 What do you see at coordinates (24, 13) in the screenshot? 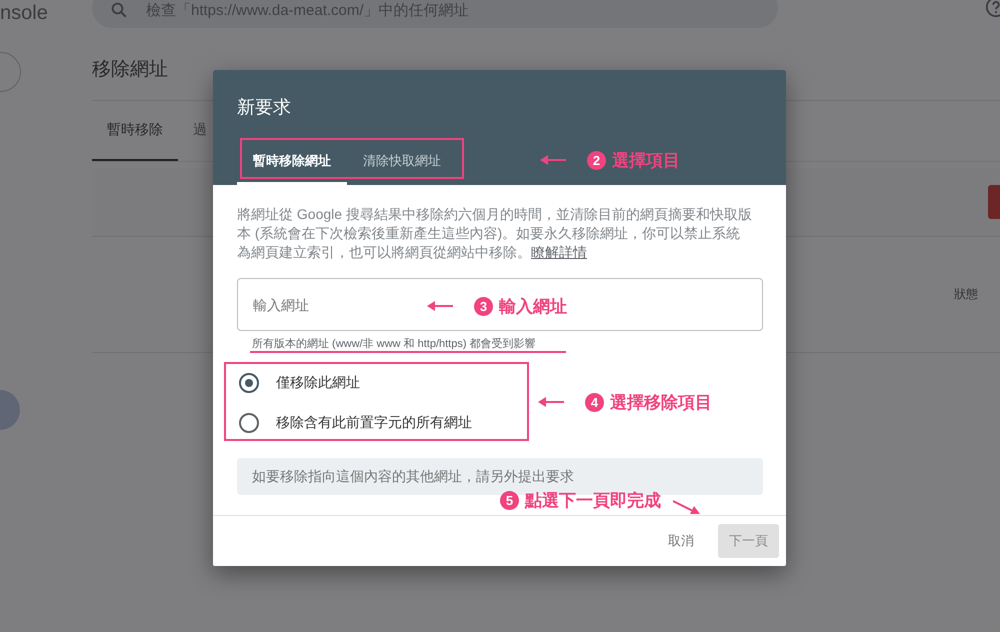
I see `app-title: nsole` at bounding box center [24, 13].